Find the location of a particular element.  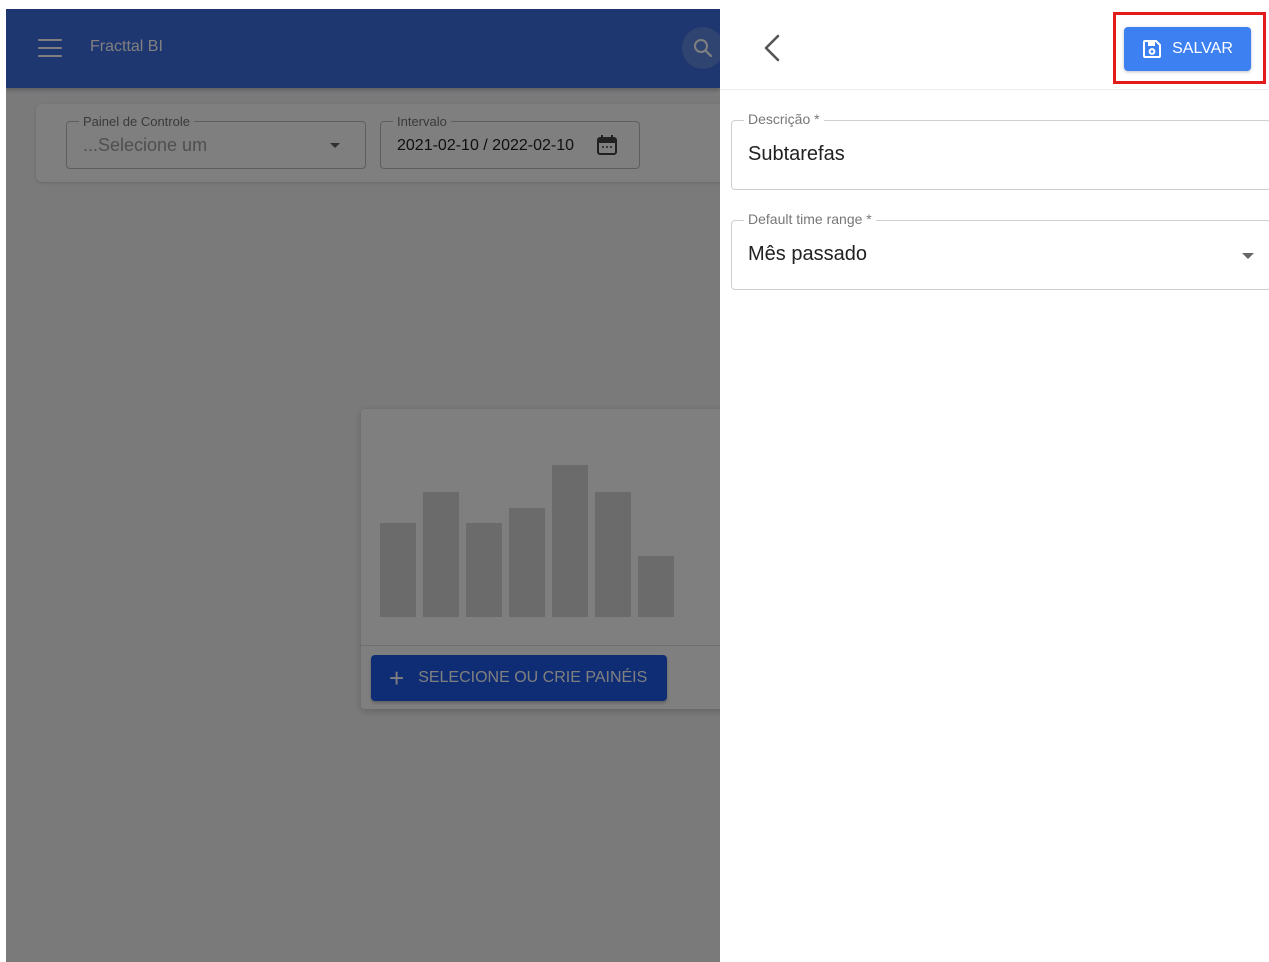

description-field-label: Descrição * is located at coordinates (784, 119).